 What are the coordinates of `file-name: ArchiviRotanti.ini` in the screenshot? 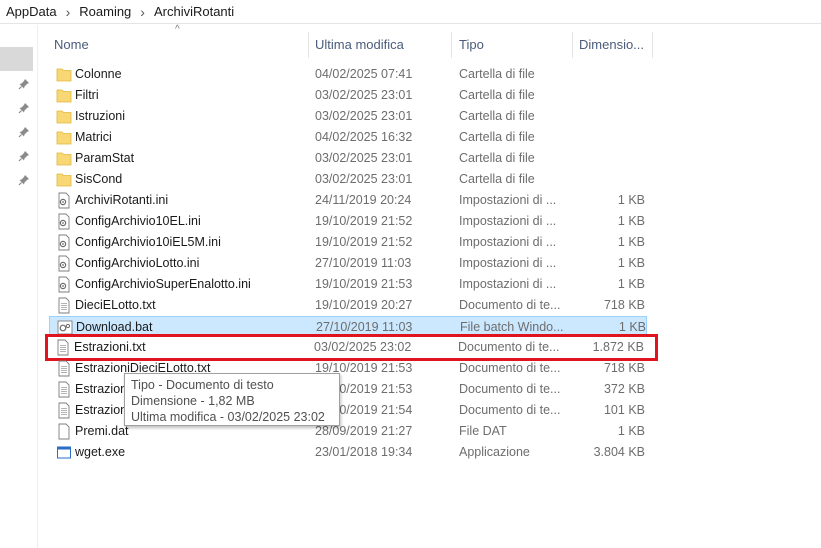 It's located at (122, 200).